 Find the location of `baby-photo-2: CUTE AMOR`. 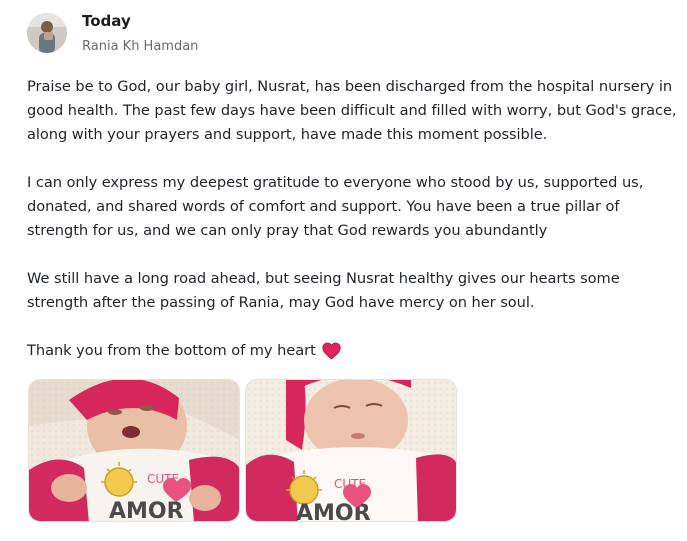

baby-photo-2: CUTE AMOR is located at coordinates (351, 450).